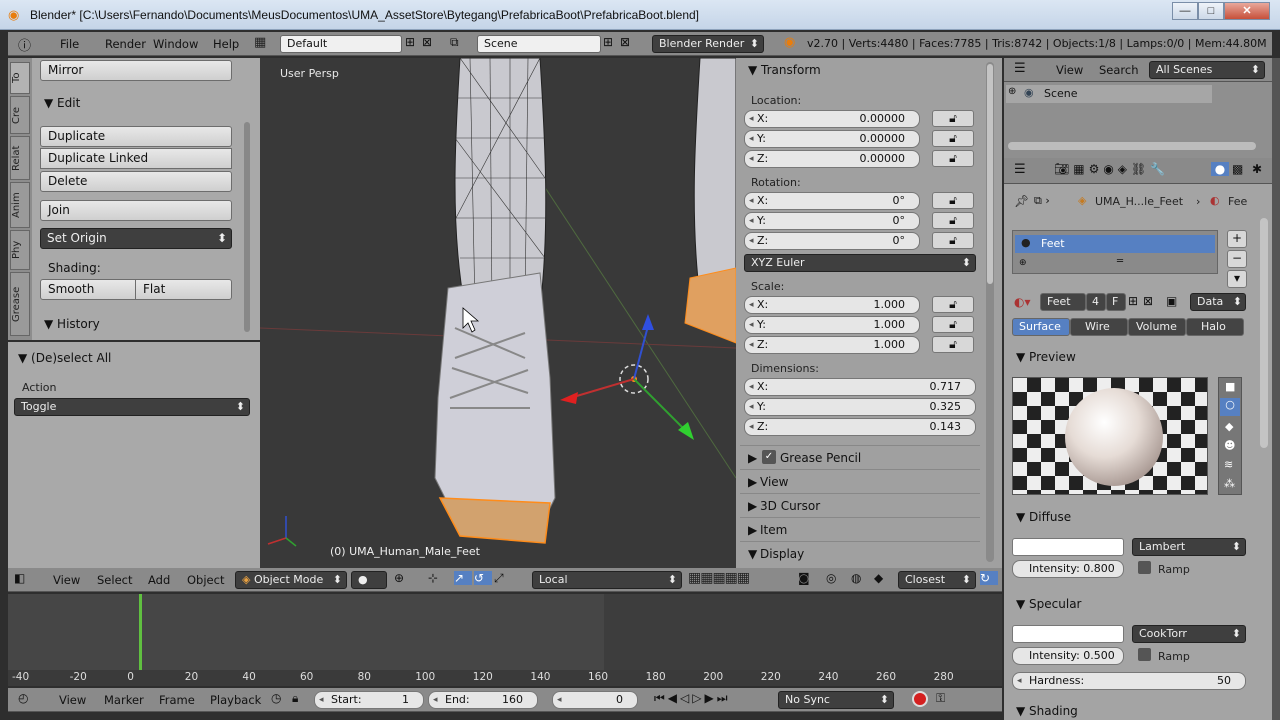 This screenshot has height=720, width=1280. What do you see at coordinates (235, 700) in the screenshot?
I see `timeline-menu-playback: Playback` at bounding box center [235, 700].